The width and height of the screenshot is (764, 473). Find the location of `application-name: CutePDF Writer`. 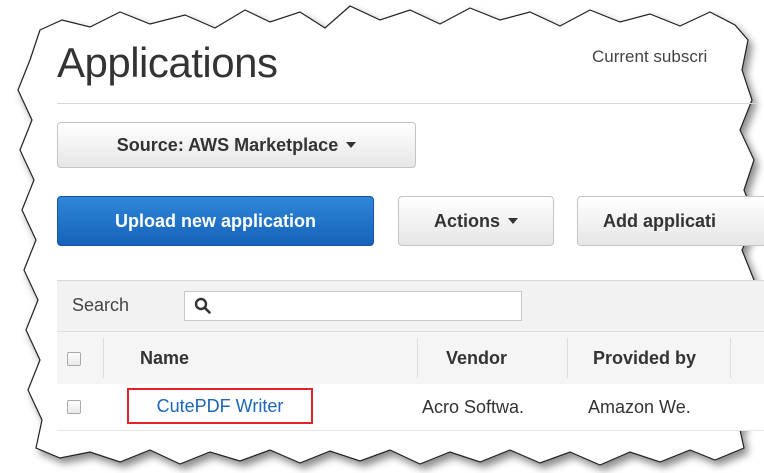

application-name: CutePDF Writer is located at coordinates (220, 405).